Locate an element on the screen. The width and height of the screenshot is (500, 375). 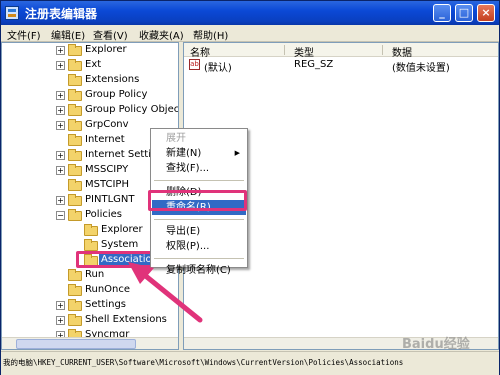
string-value-icon: ab is located at coordinates (194, 64).